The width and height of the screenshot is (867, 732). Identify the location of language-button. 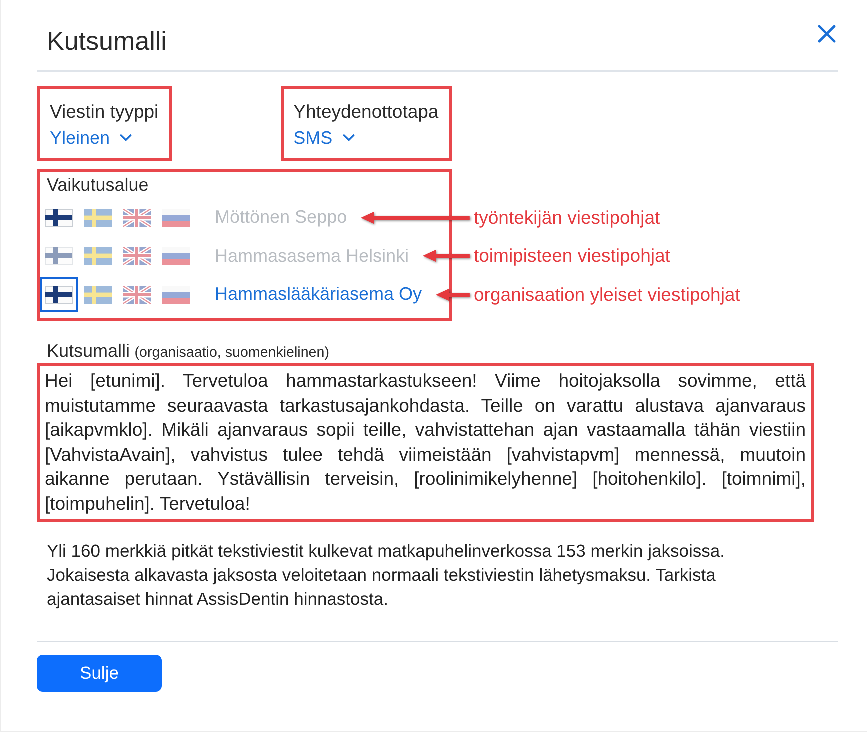
(59, 294).